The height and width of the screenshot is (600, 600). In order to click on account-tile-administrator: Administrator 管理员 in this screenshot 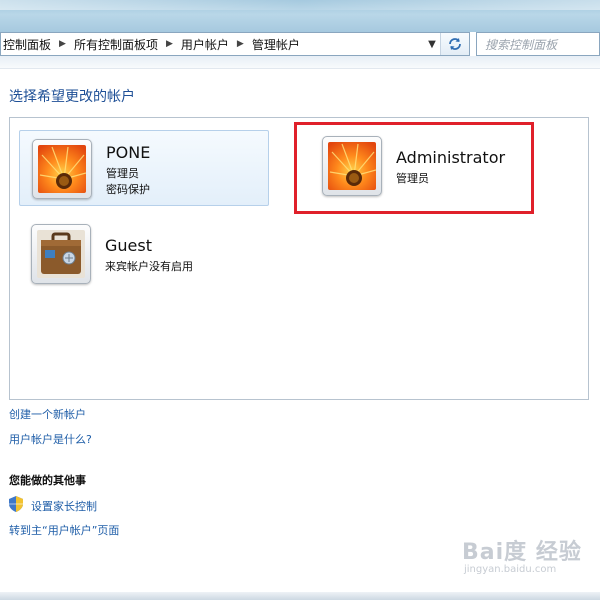, I will do `click(430, 169)`.